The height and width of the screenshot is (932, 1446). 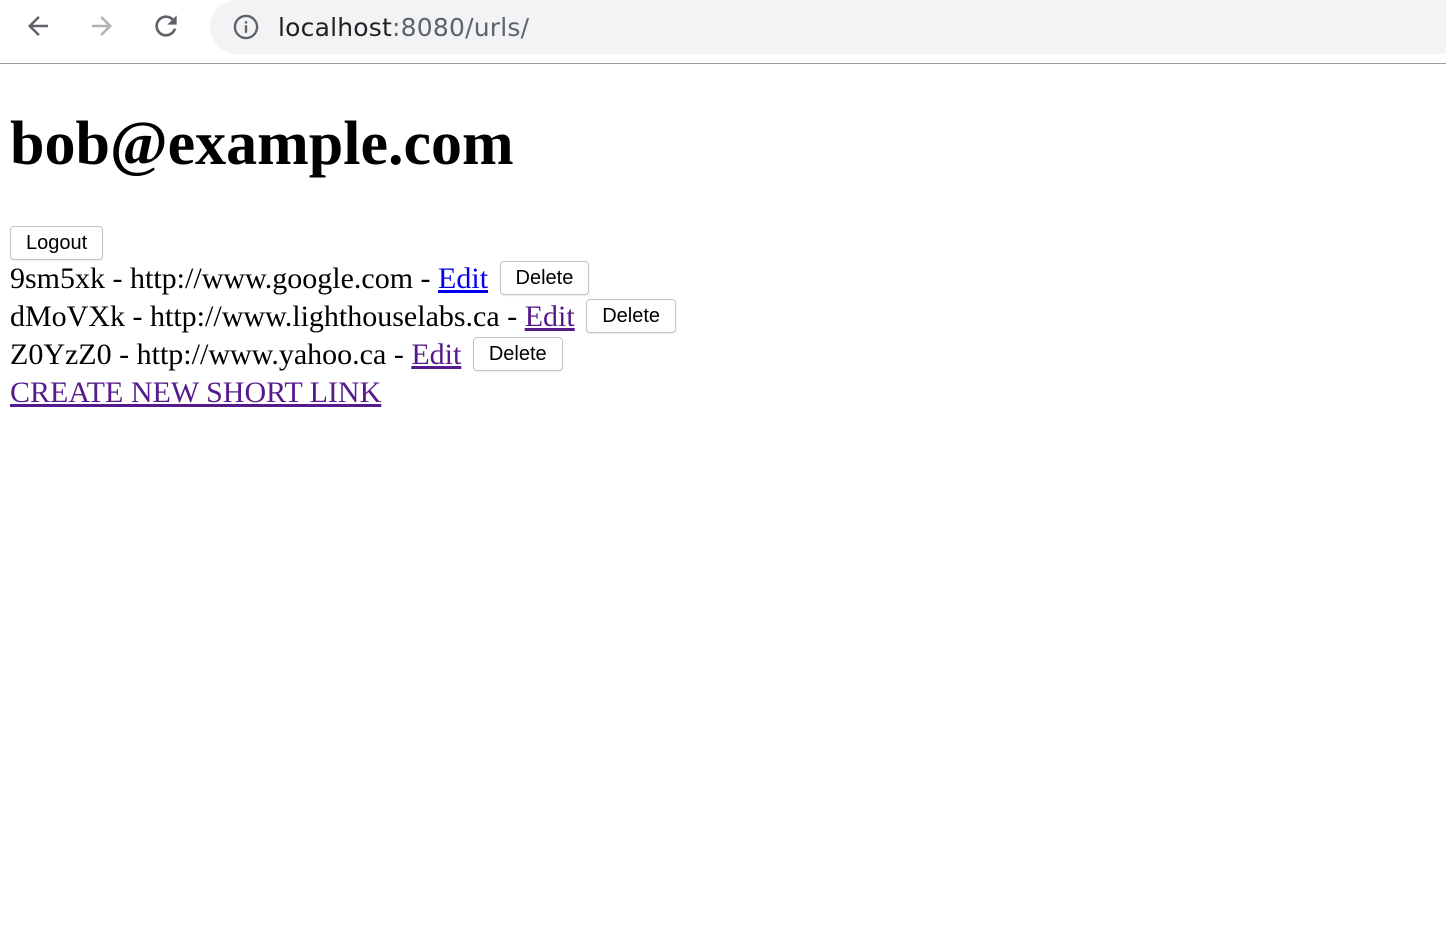 I want to click on url-host: localhost, so click(x=335, y=27).